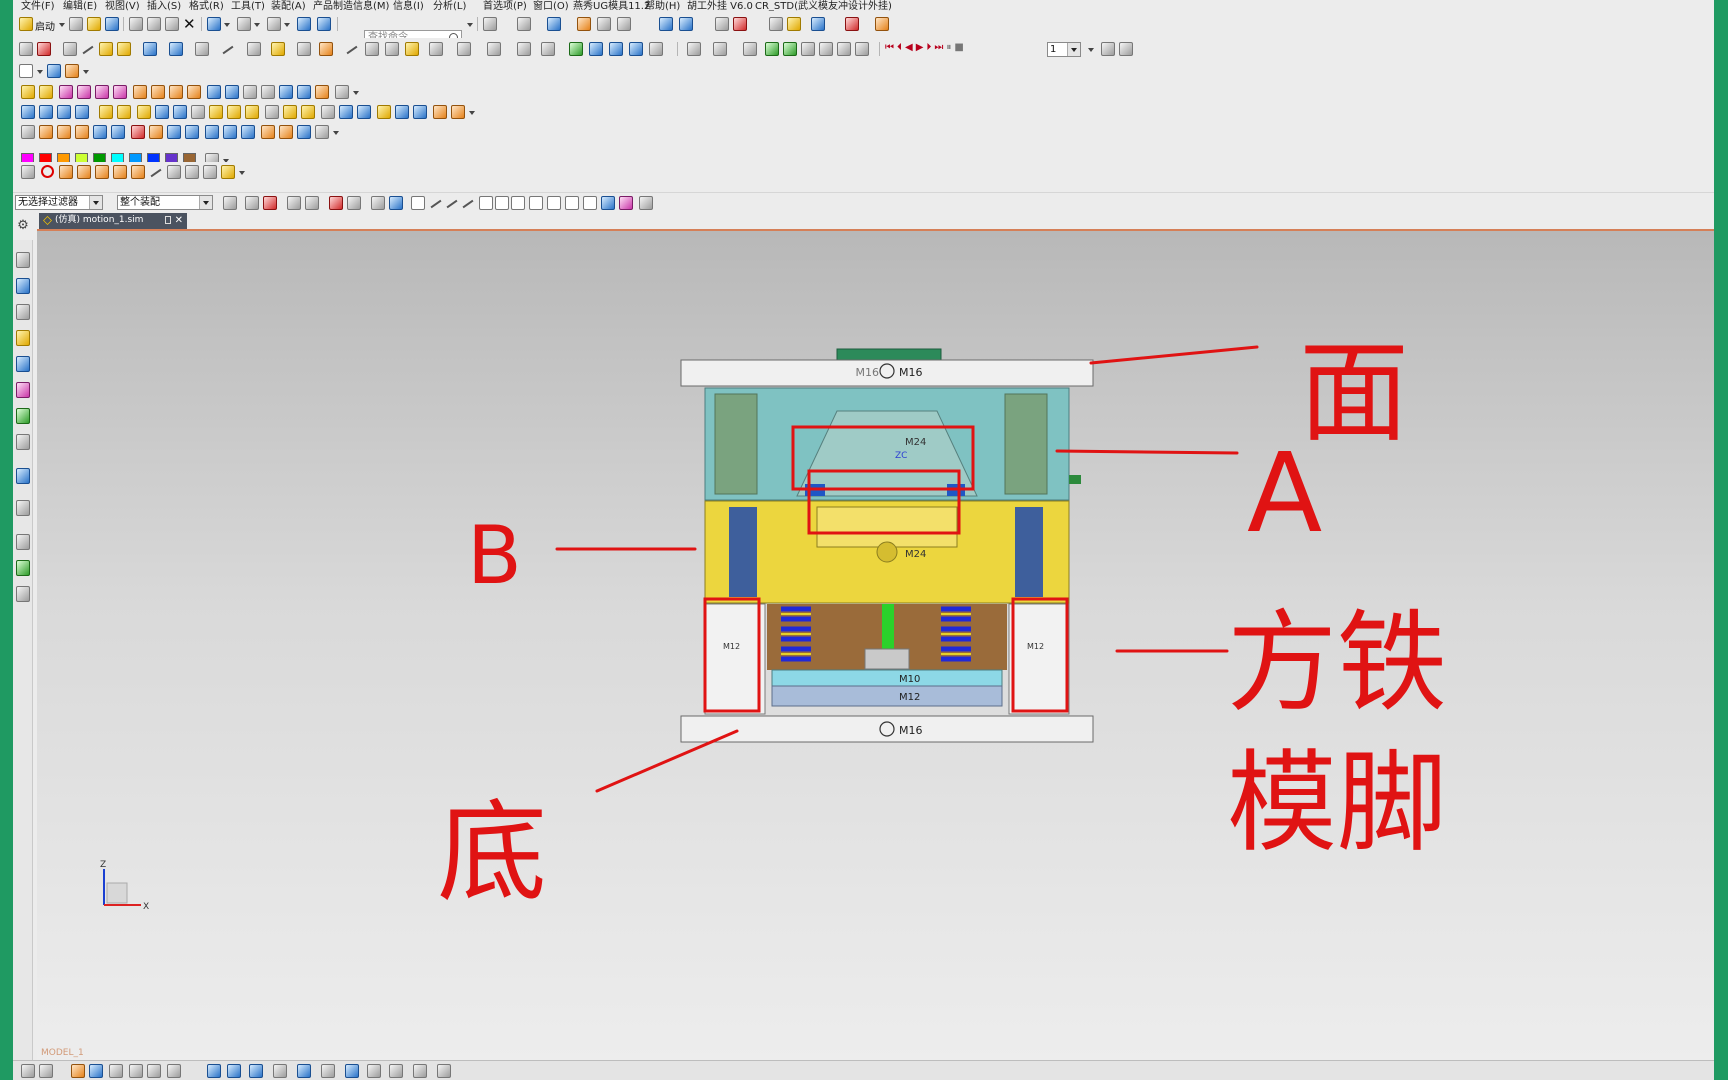 The width and height of the screenshot is (1728, 1080). What do you see at coordinates (336, 203) in the screenshot?
I see `lasso-icon` at bounding box center [336, 203].